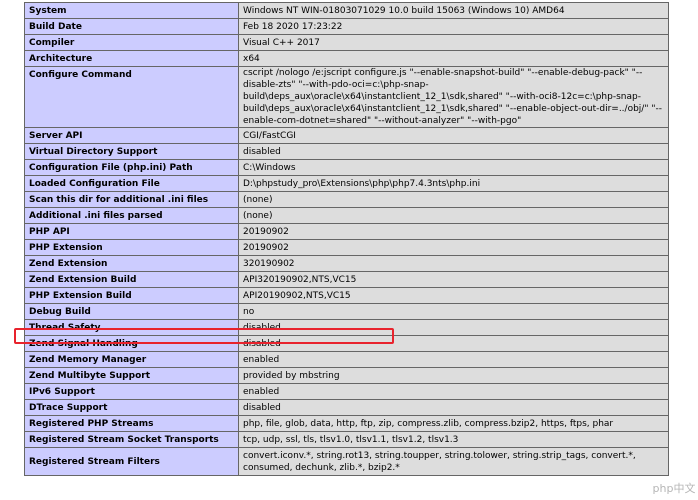  What do you see at coordinates (131, 151) in the screenshot?
I see `row-label: Virtual Directory Support` at bounding box center [131, 151].